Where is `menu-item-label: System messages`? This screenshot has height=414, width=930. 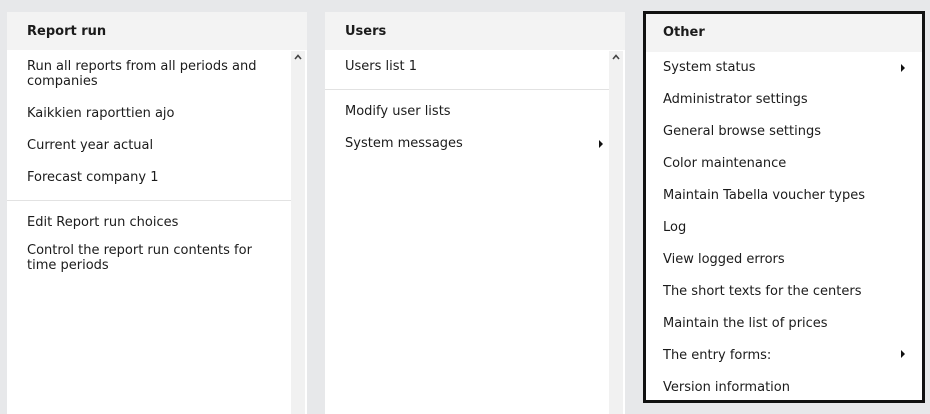
menu-item-label: System messages is located at coordinates (404, 143).